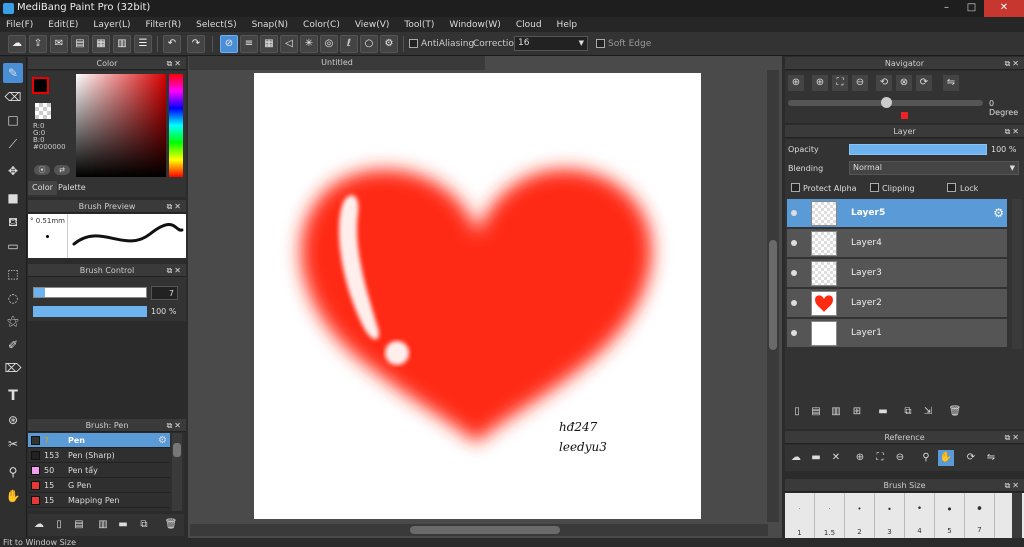 This screenshot has height=547, width=1024. Describe the element at coordinates (62, 170) in the screenshot. I see `color-swap-icon: ⇄` at that location.